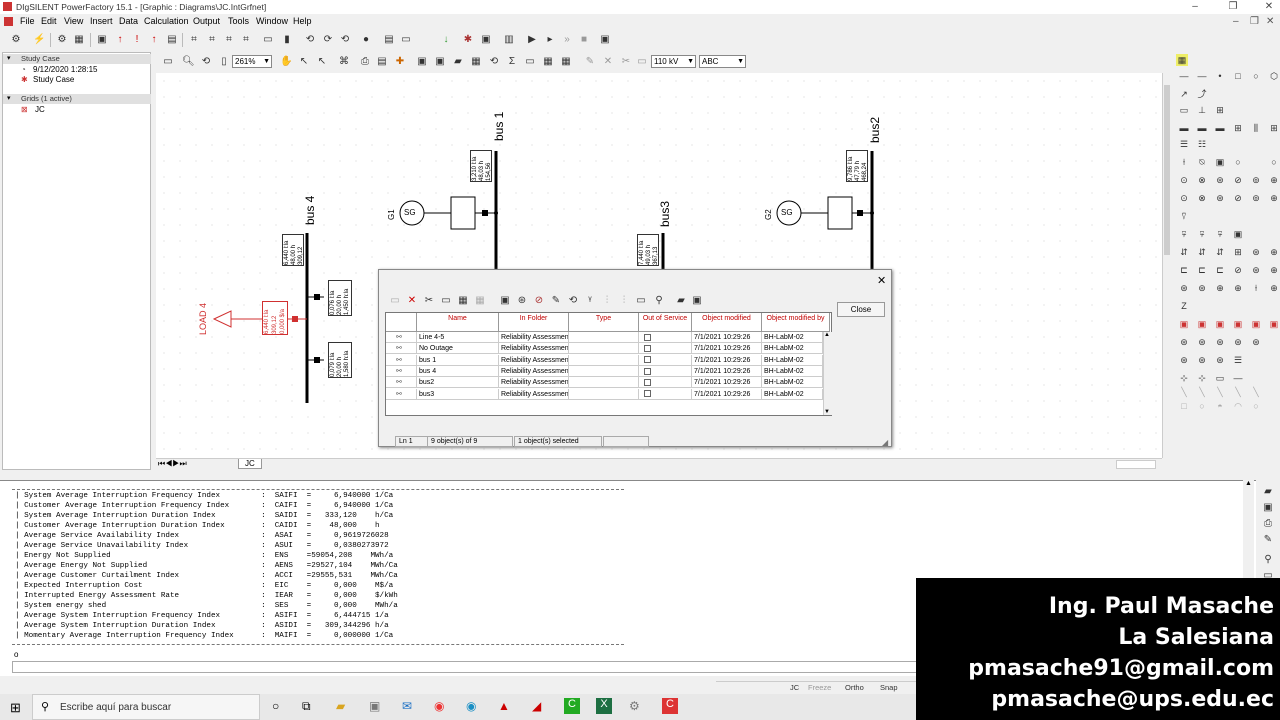  Describe the element at coordinates (1270, 21) in the screenshot. I see `doc-close-button: ✕` at that location.